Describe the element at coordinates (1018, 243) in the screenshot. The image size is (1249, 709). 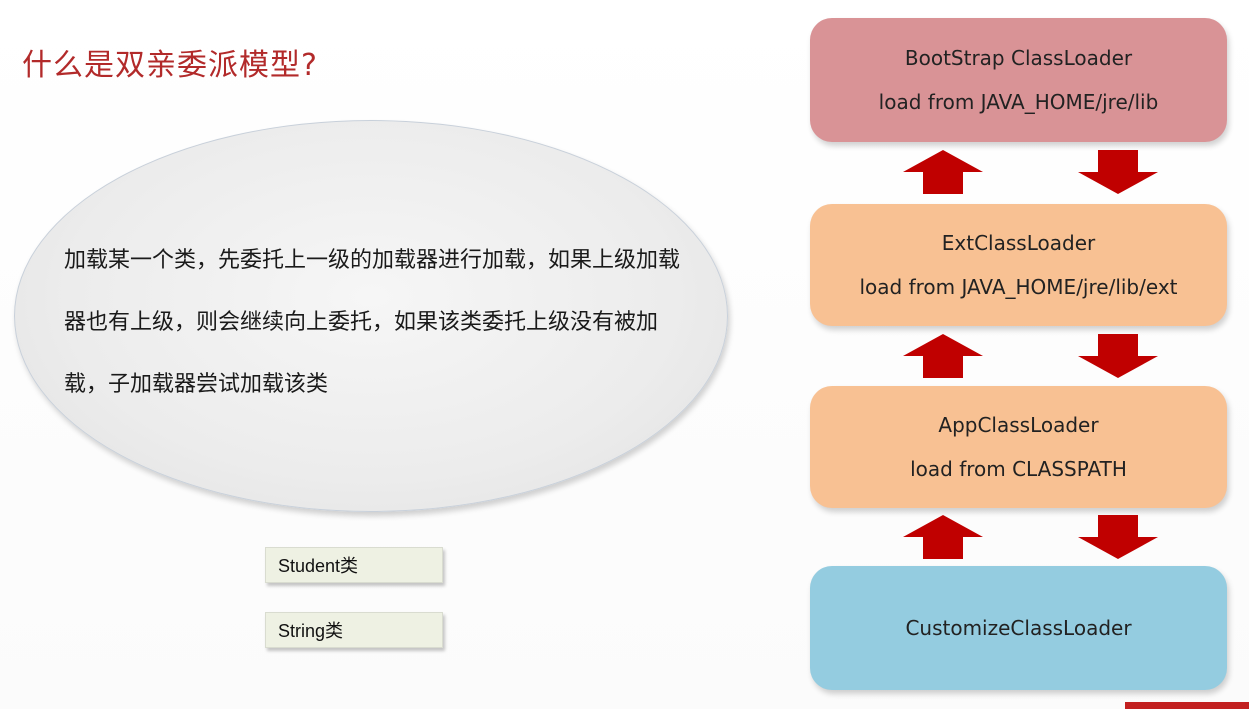
I see `ext-classloader-name: ExtClassLoader` at that location.